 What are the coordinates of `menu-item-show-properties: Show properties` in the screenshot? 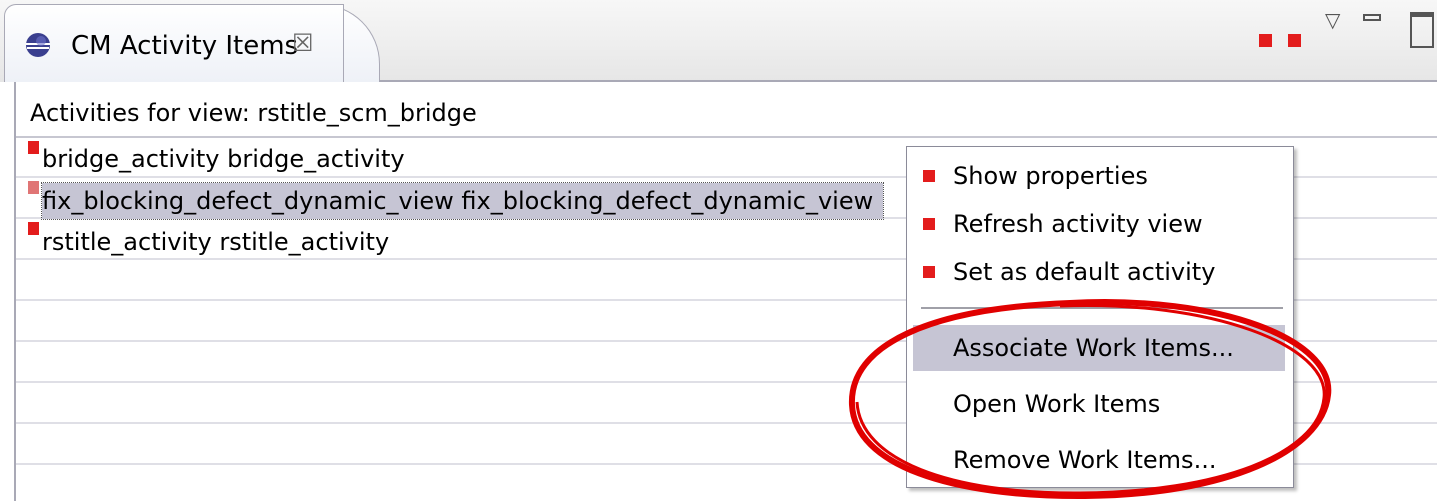 It's located at (1099, 176).